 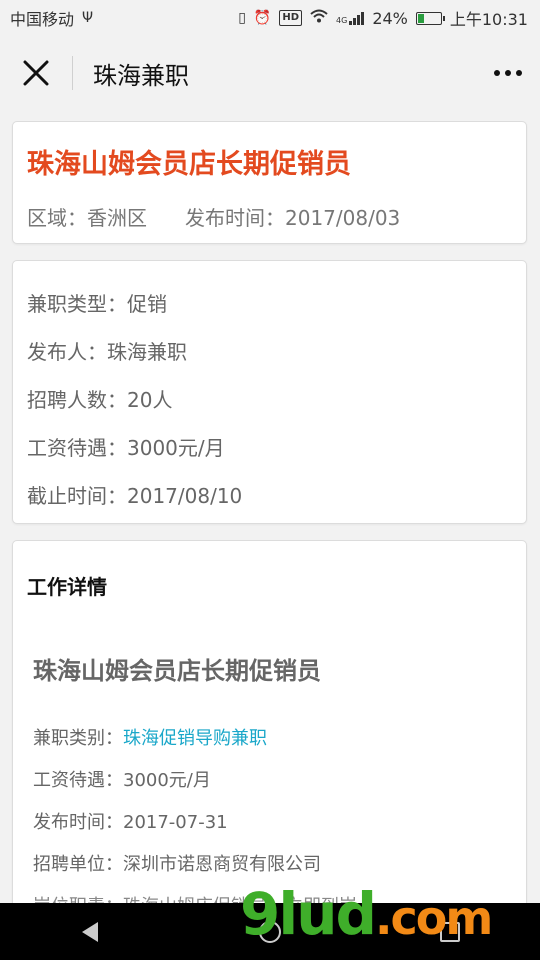 What do you see at coordinates (100, 400) in the screenshot?
I see `info-row-headcount: 招聘人数：20人` at bounding box center [100, 400].